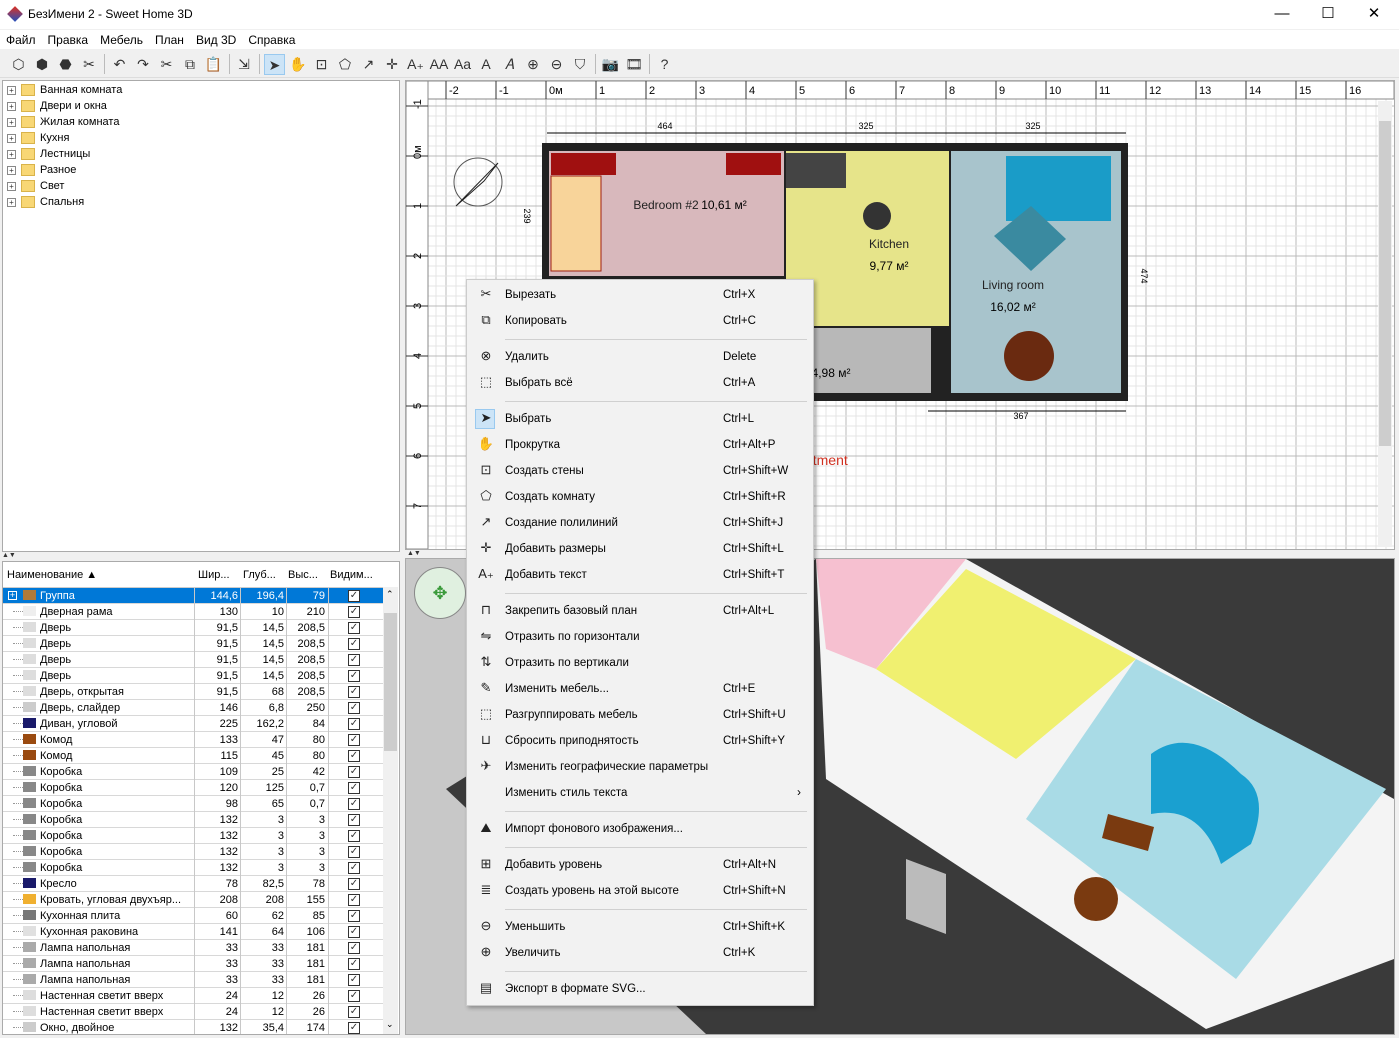 Image resolution: width=1399 pixels, height=1038 pixels. I want to click on video-icon: 🎞, so click(634, 64).